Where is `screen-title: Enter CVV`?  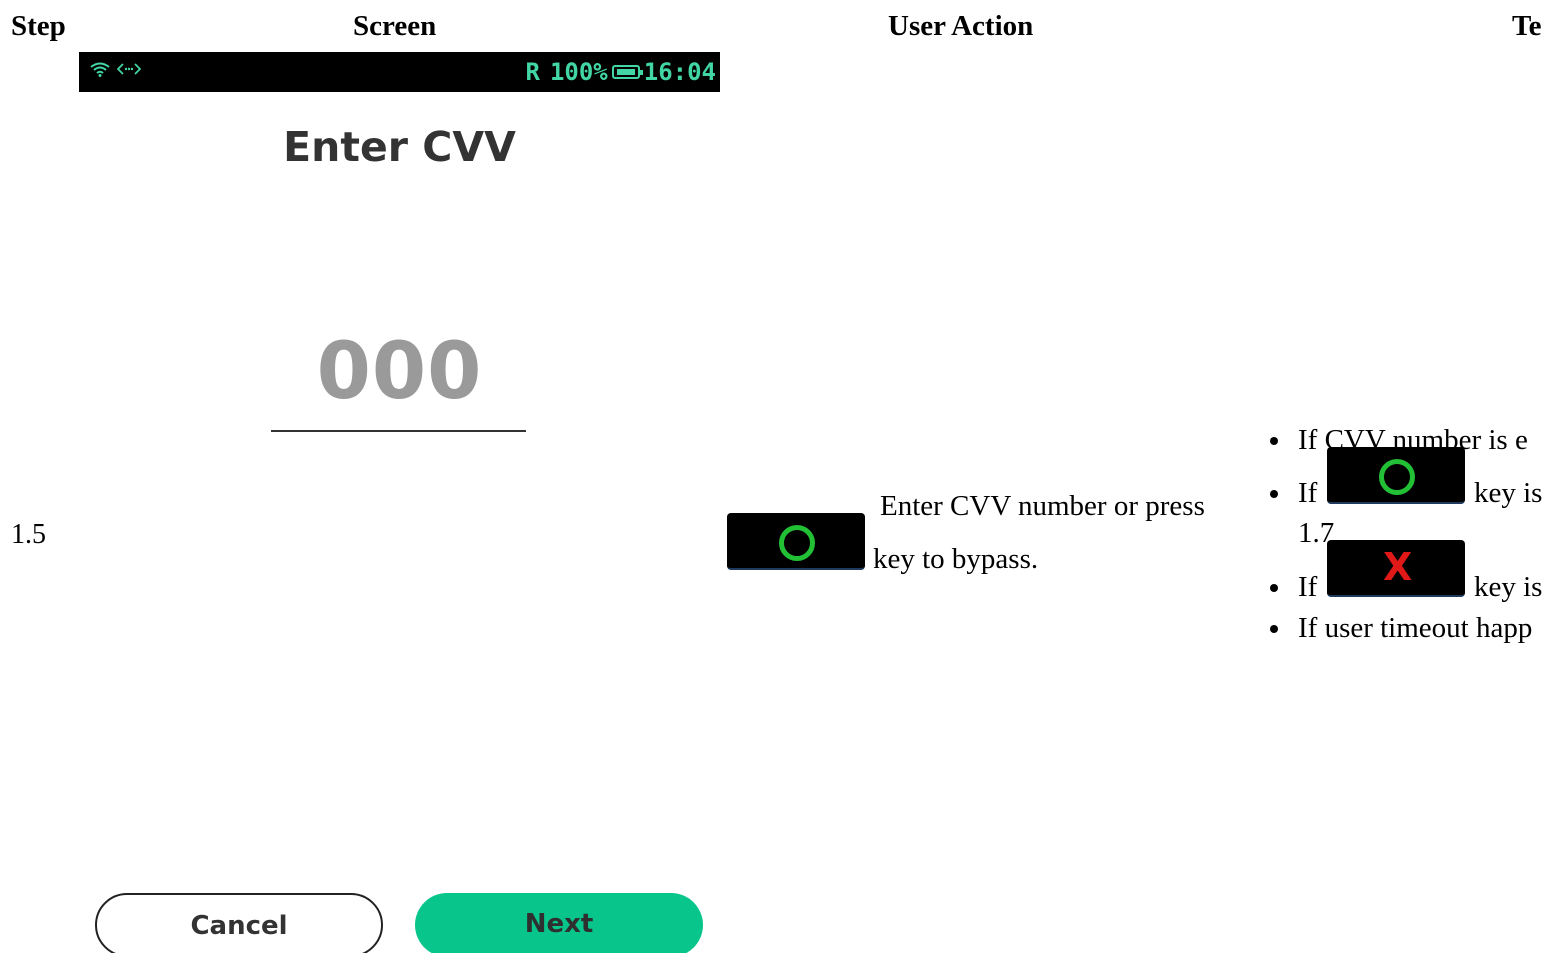 screen-title: Enter CVV is located at coordinates (399, 147).